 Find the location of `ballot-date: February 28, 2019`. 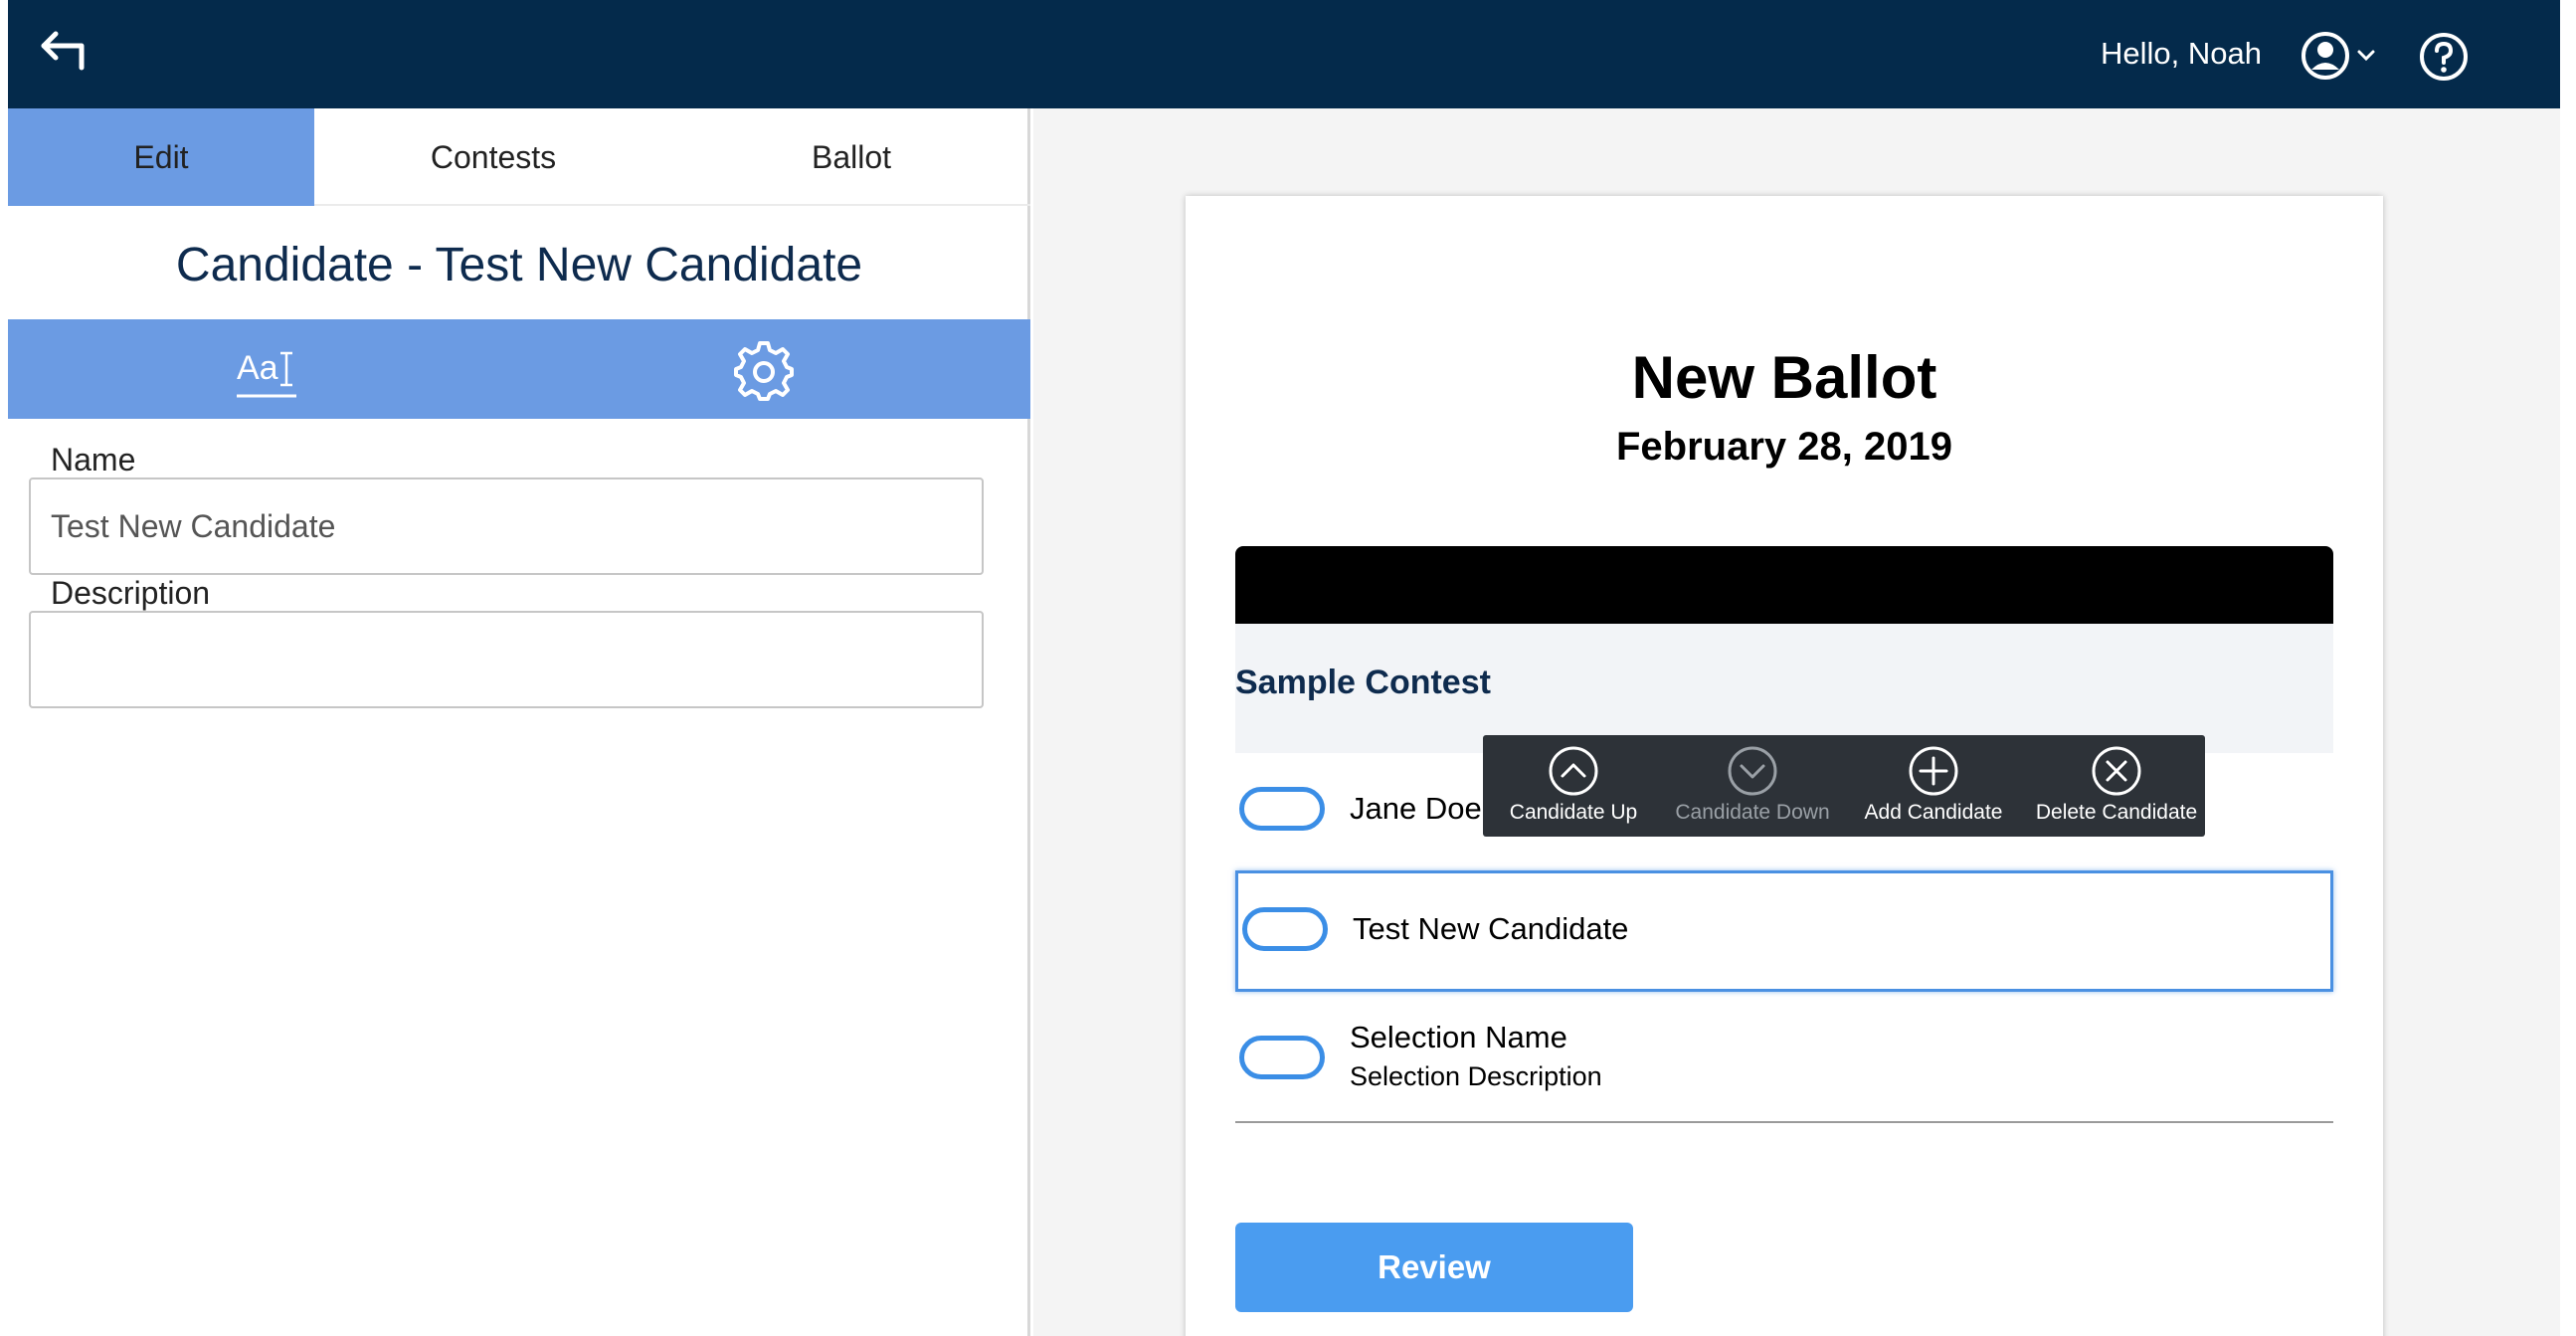

ballot-date: February 28, 2019 is located at coordinates (1784, 447).